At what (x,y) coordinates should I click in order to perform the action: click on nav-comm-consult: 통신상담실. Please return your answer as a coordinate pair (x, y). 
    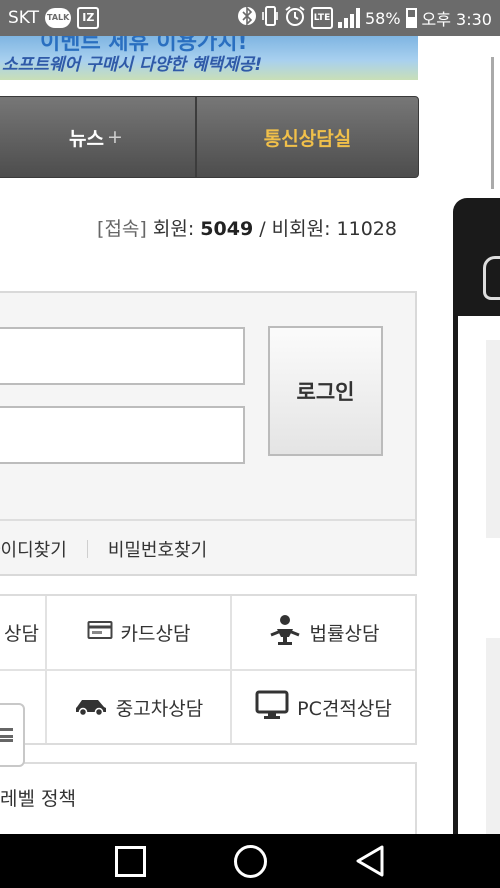
    Looking at the image, I should click on (307, 137).